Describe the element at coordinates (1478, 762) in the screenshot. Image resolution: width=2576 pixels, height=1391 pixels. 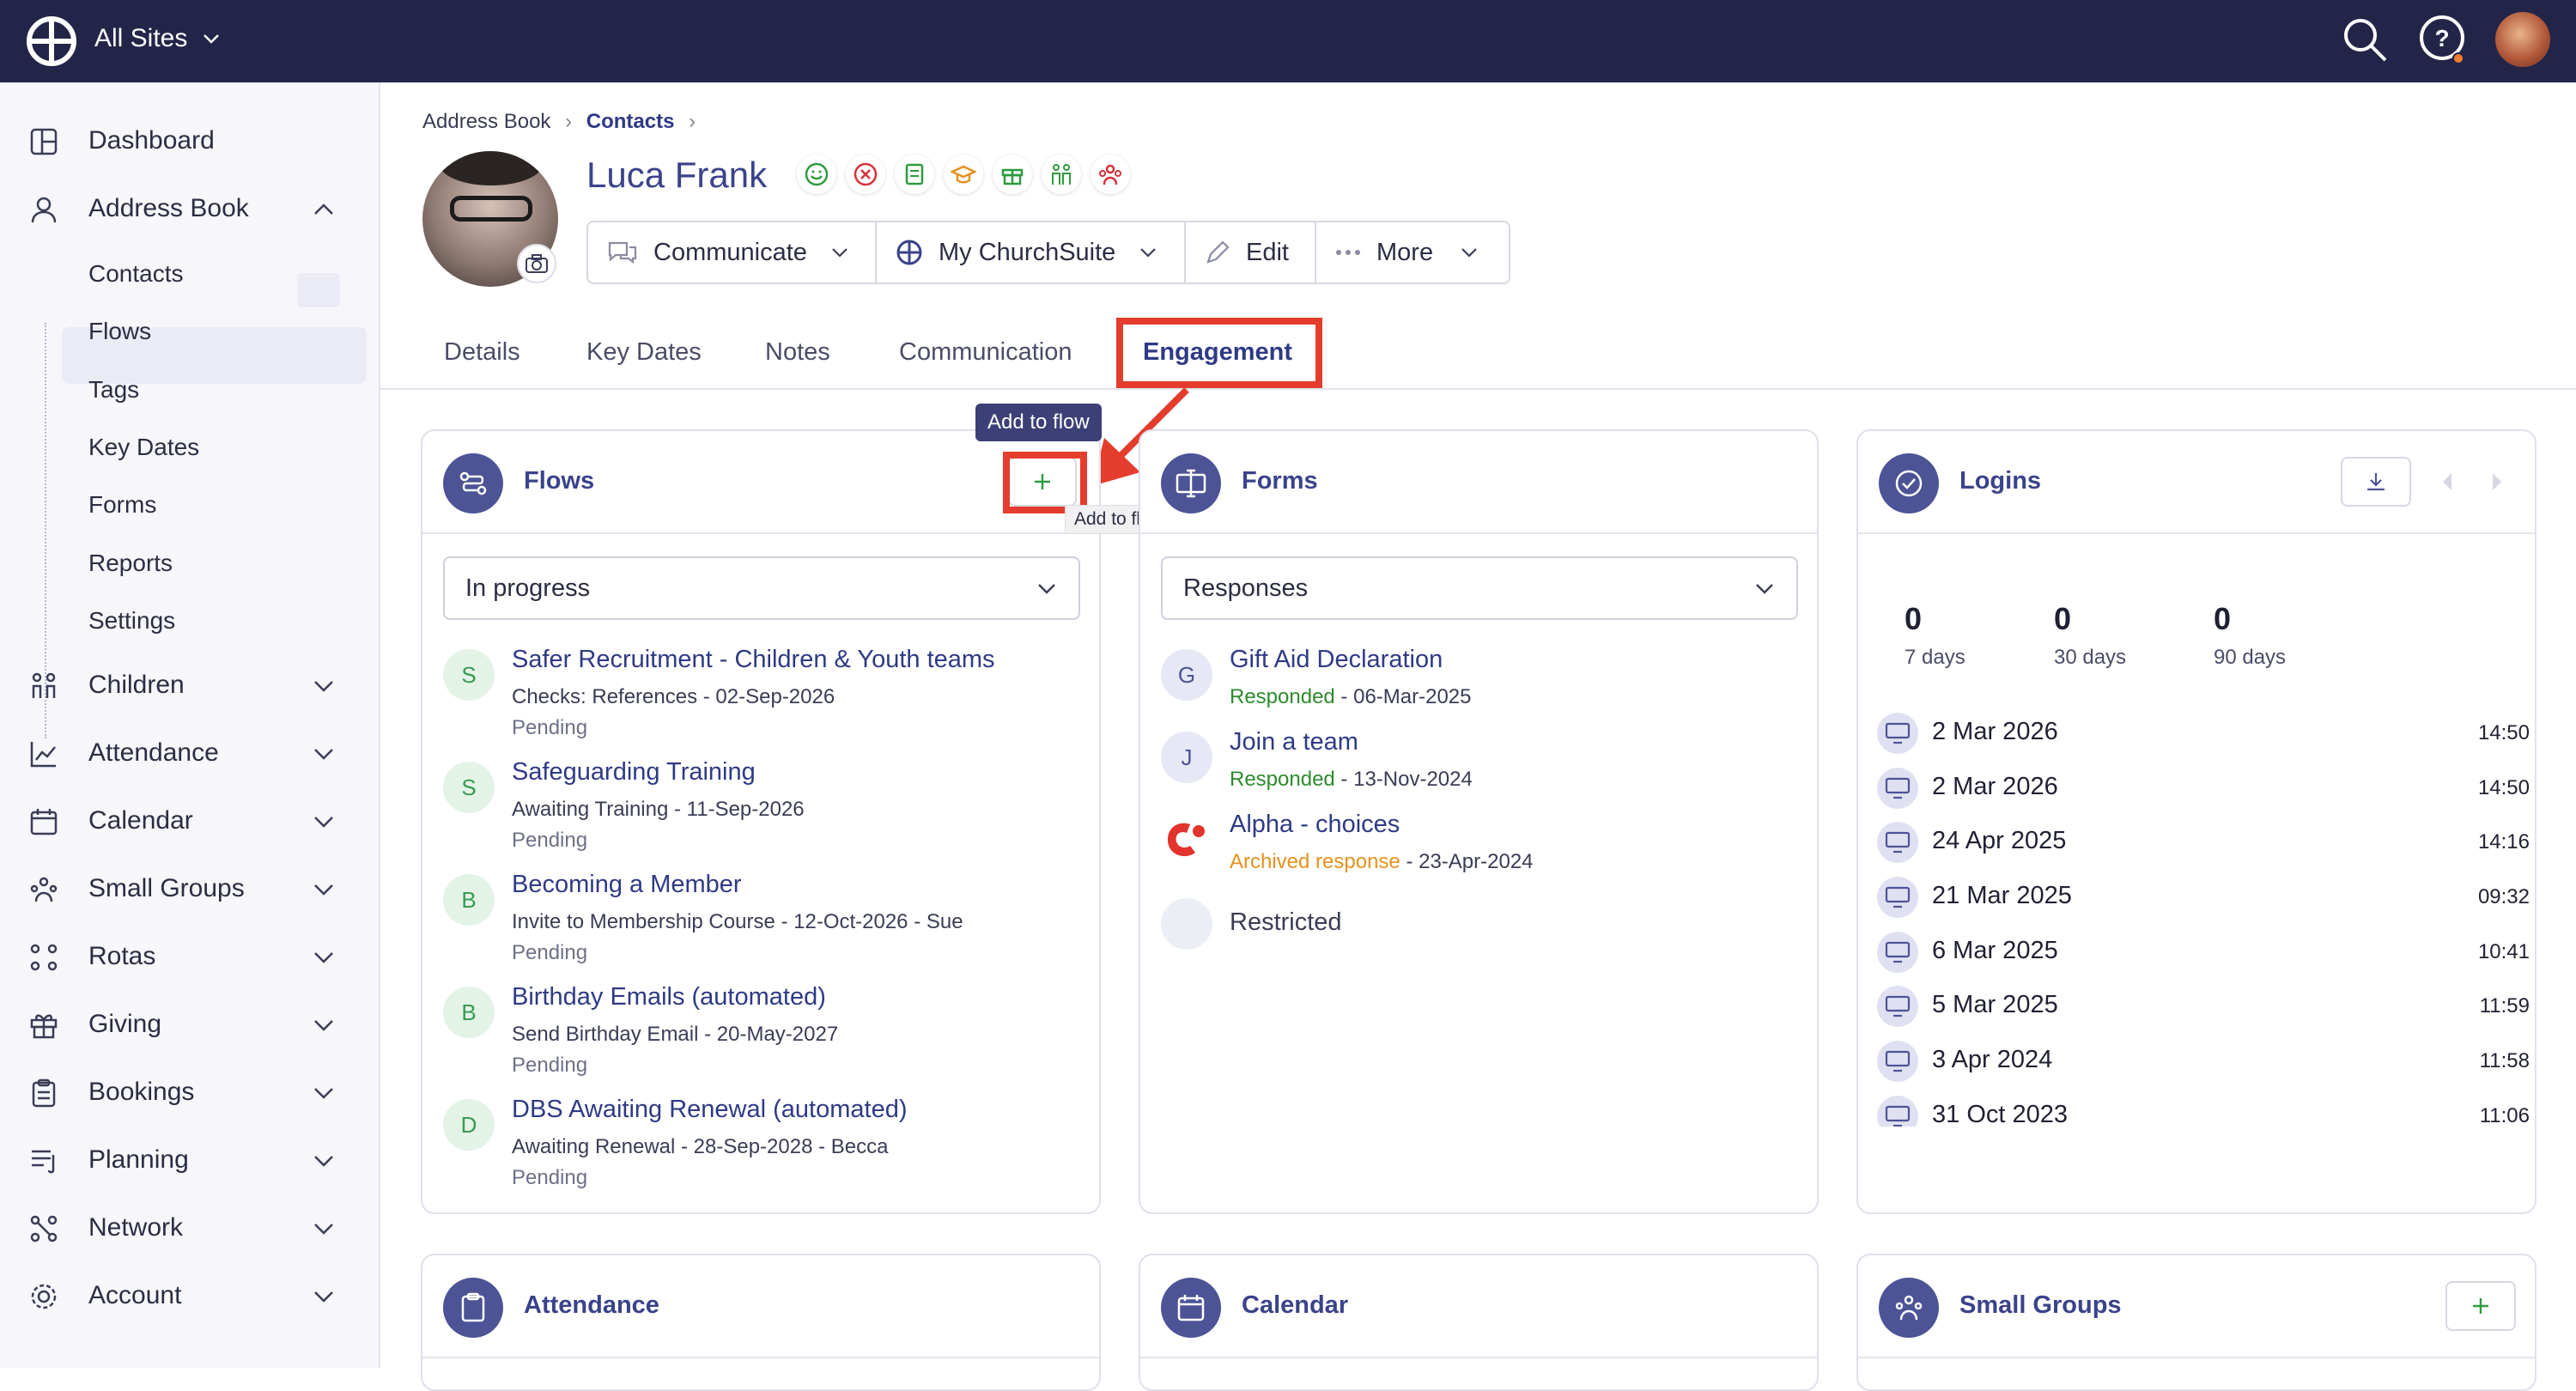
I see `form-item: J Join a team Responded - 13-Nov-2024` at that location.